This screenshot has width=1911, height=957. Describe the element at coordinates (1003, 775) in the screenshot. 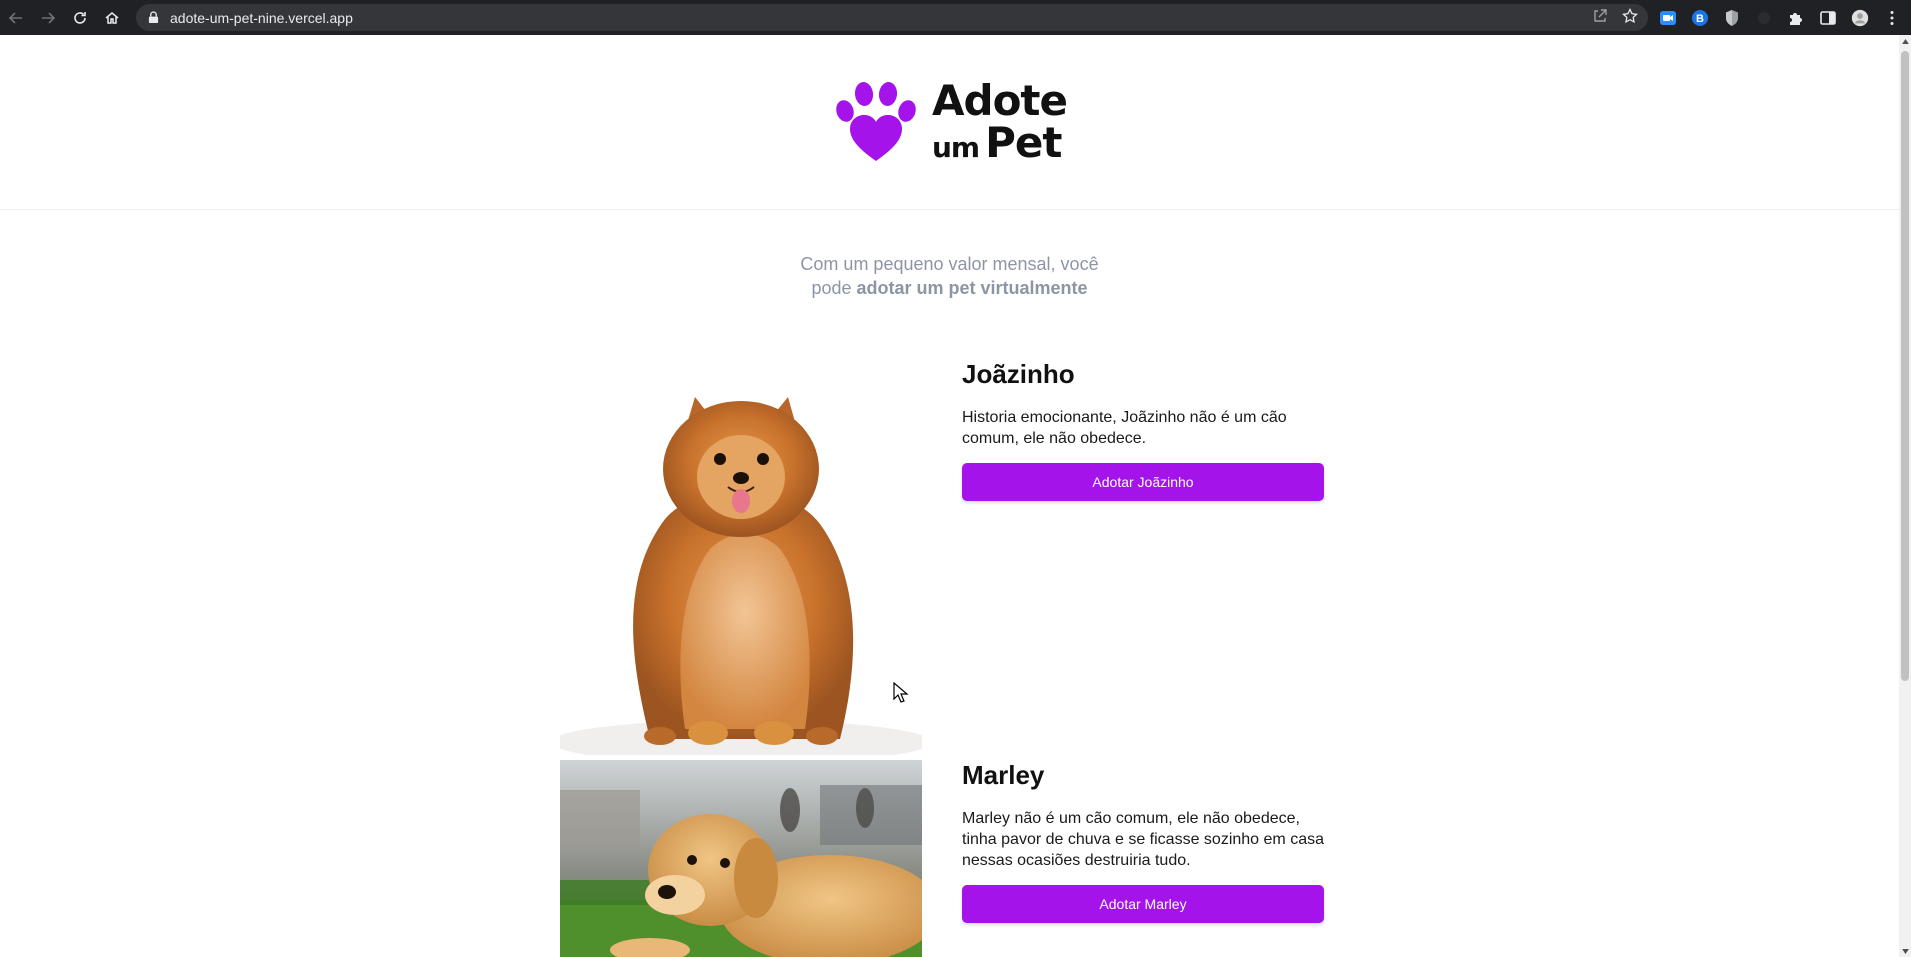

I see `pet-name-marley: Marley` at that location.